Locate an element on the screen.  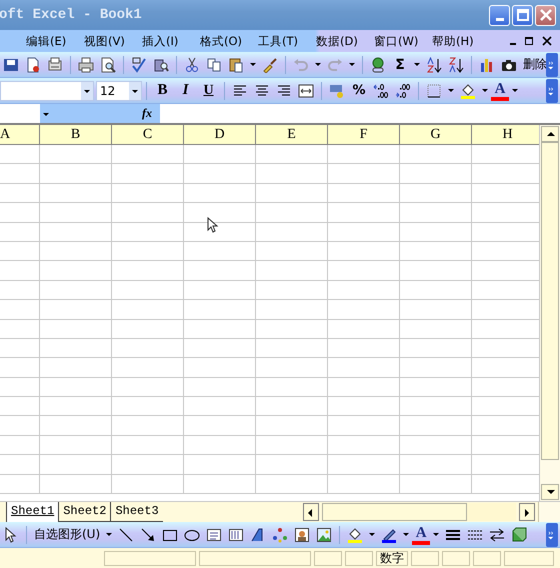
save-icon is located at coordinates (11, 64).